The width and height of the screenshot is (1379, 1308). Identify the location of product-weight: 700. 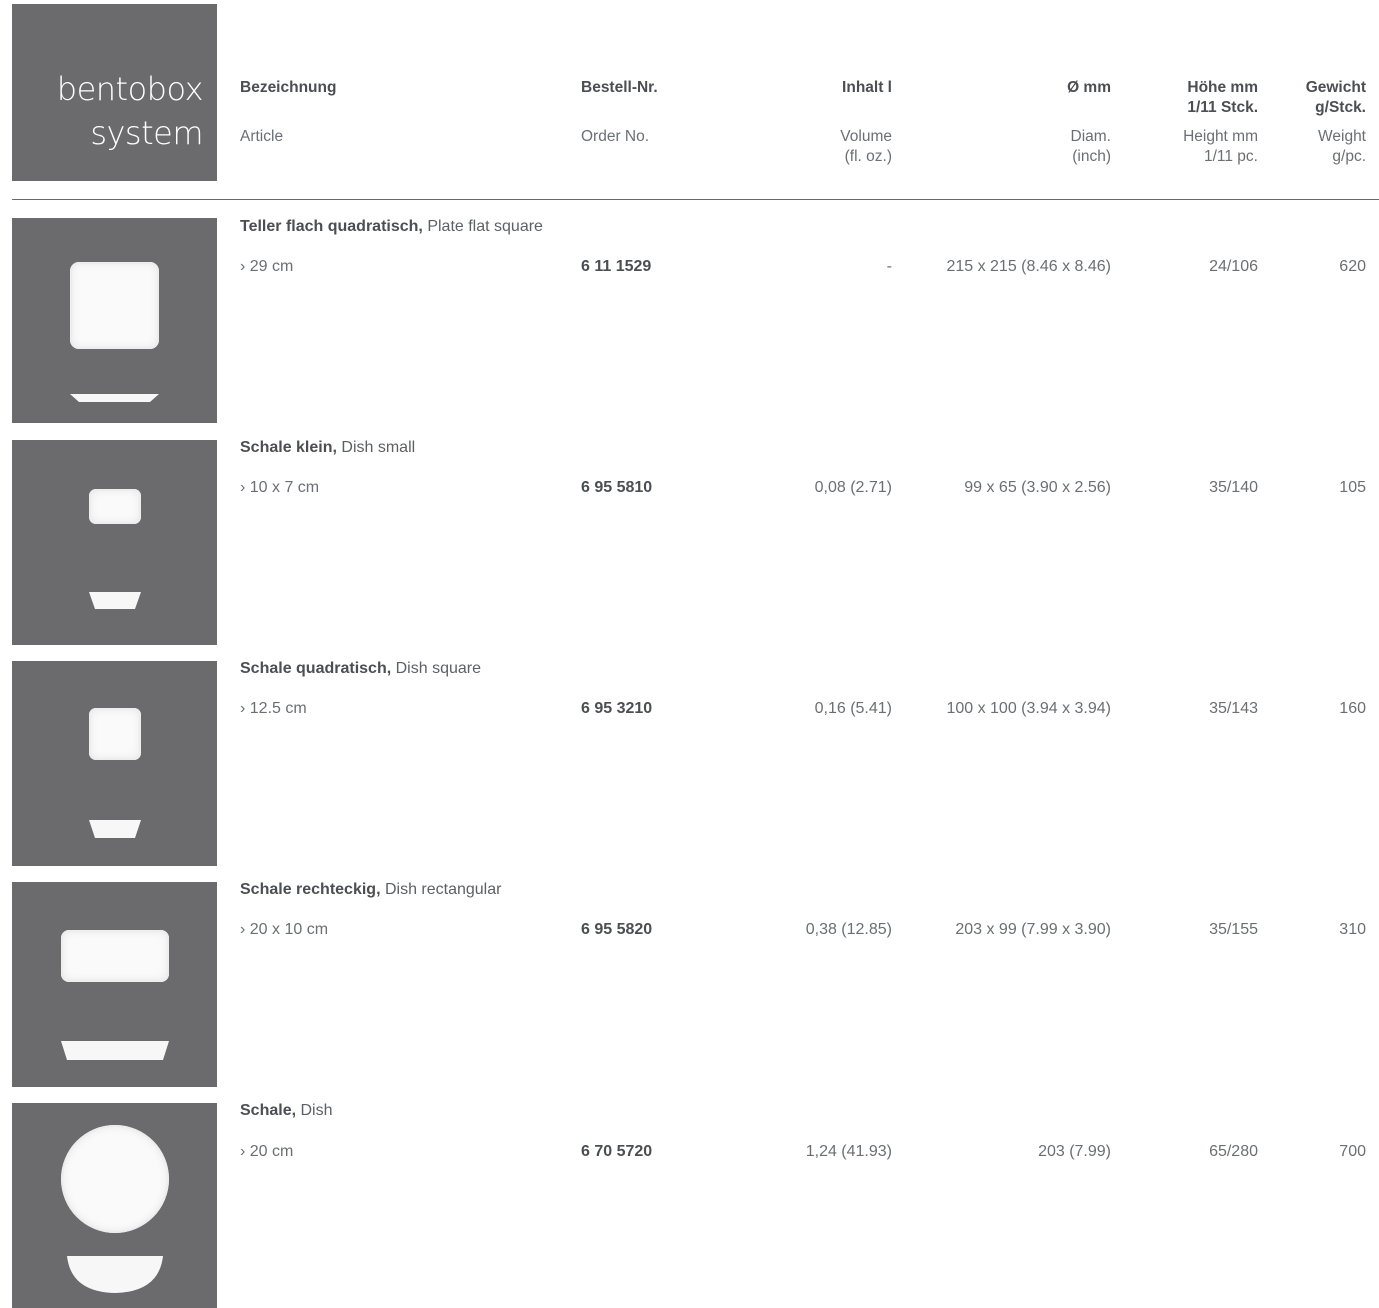
(1352, 1151).